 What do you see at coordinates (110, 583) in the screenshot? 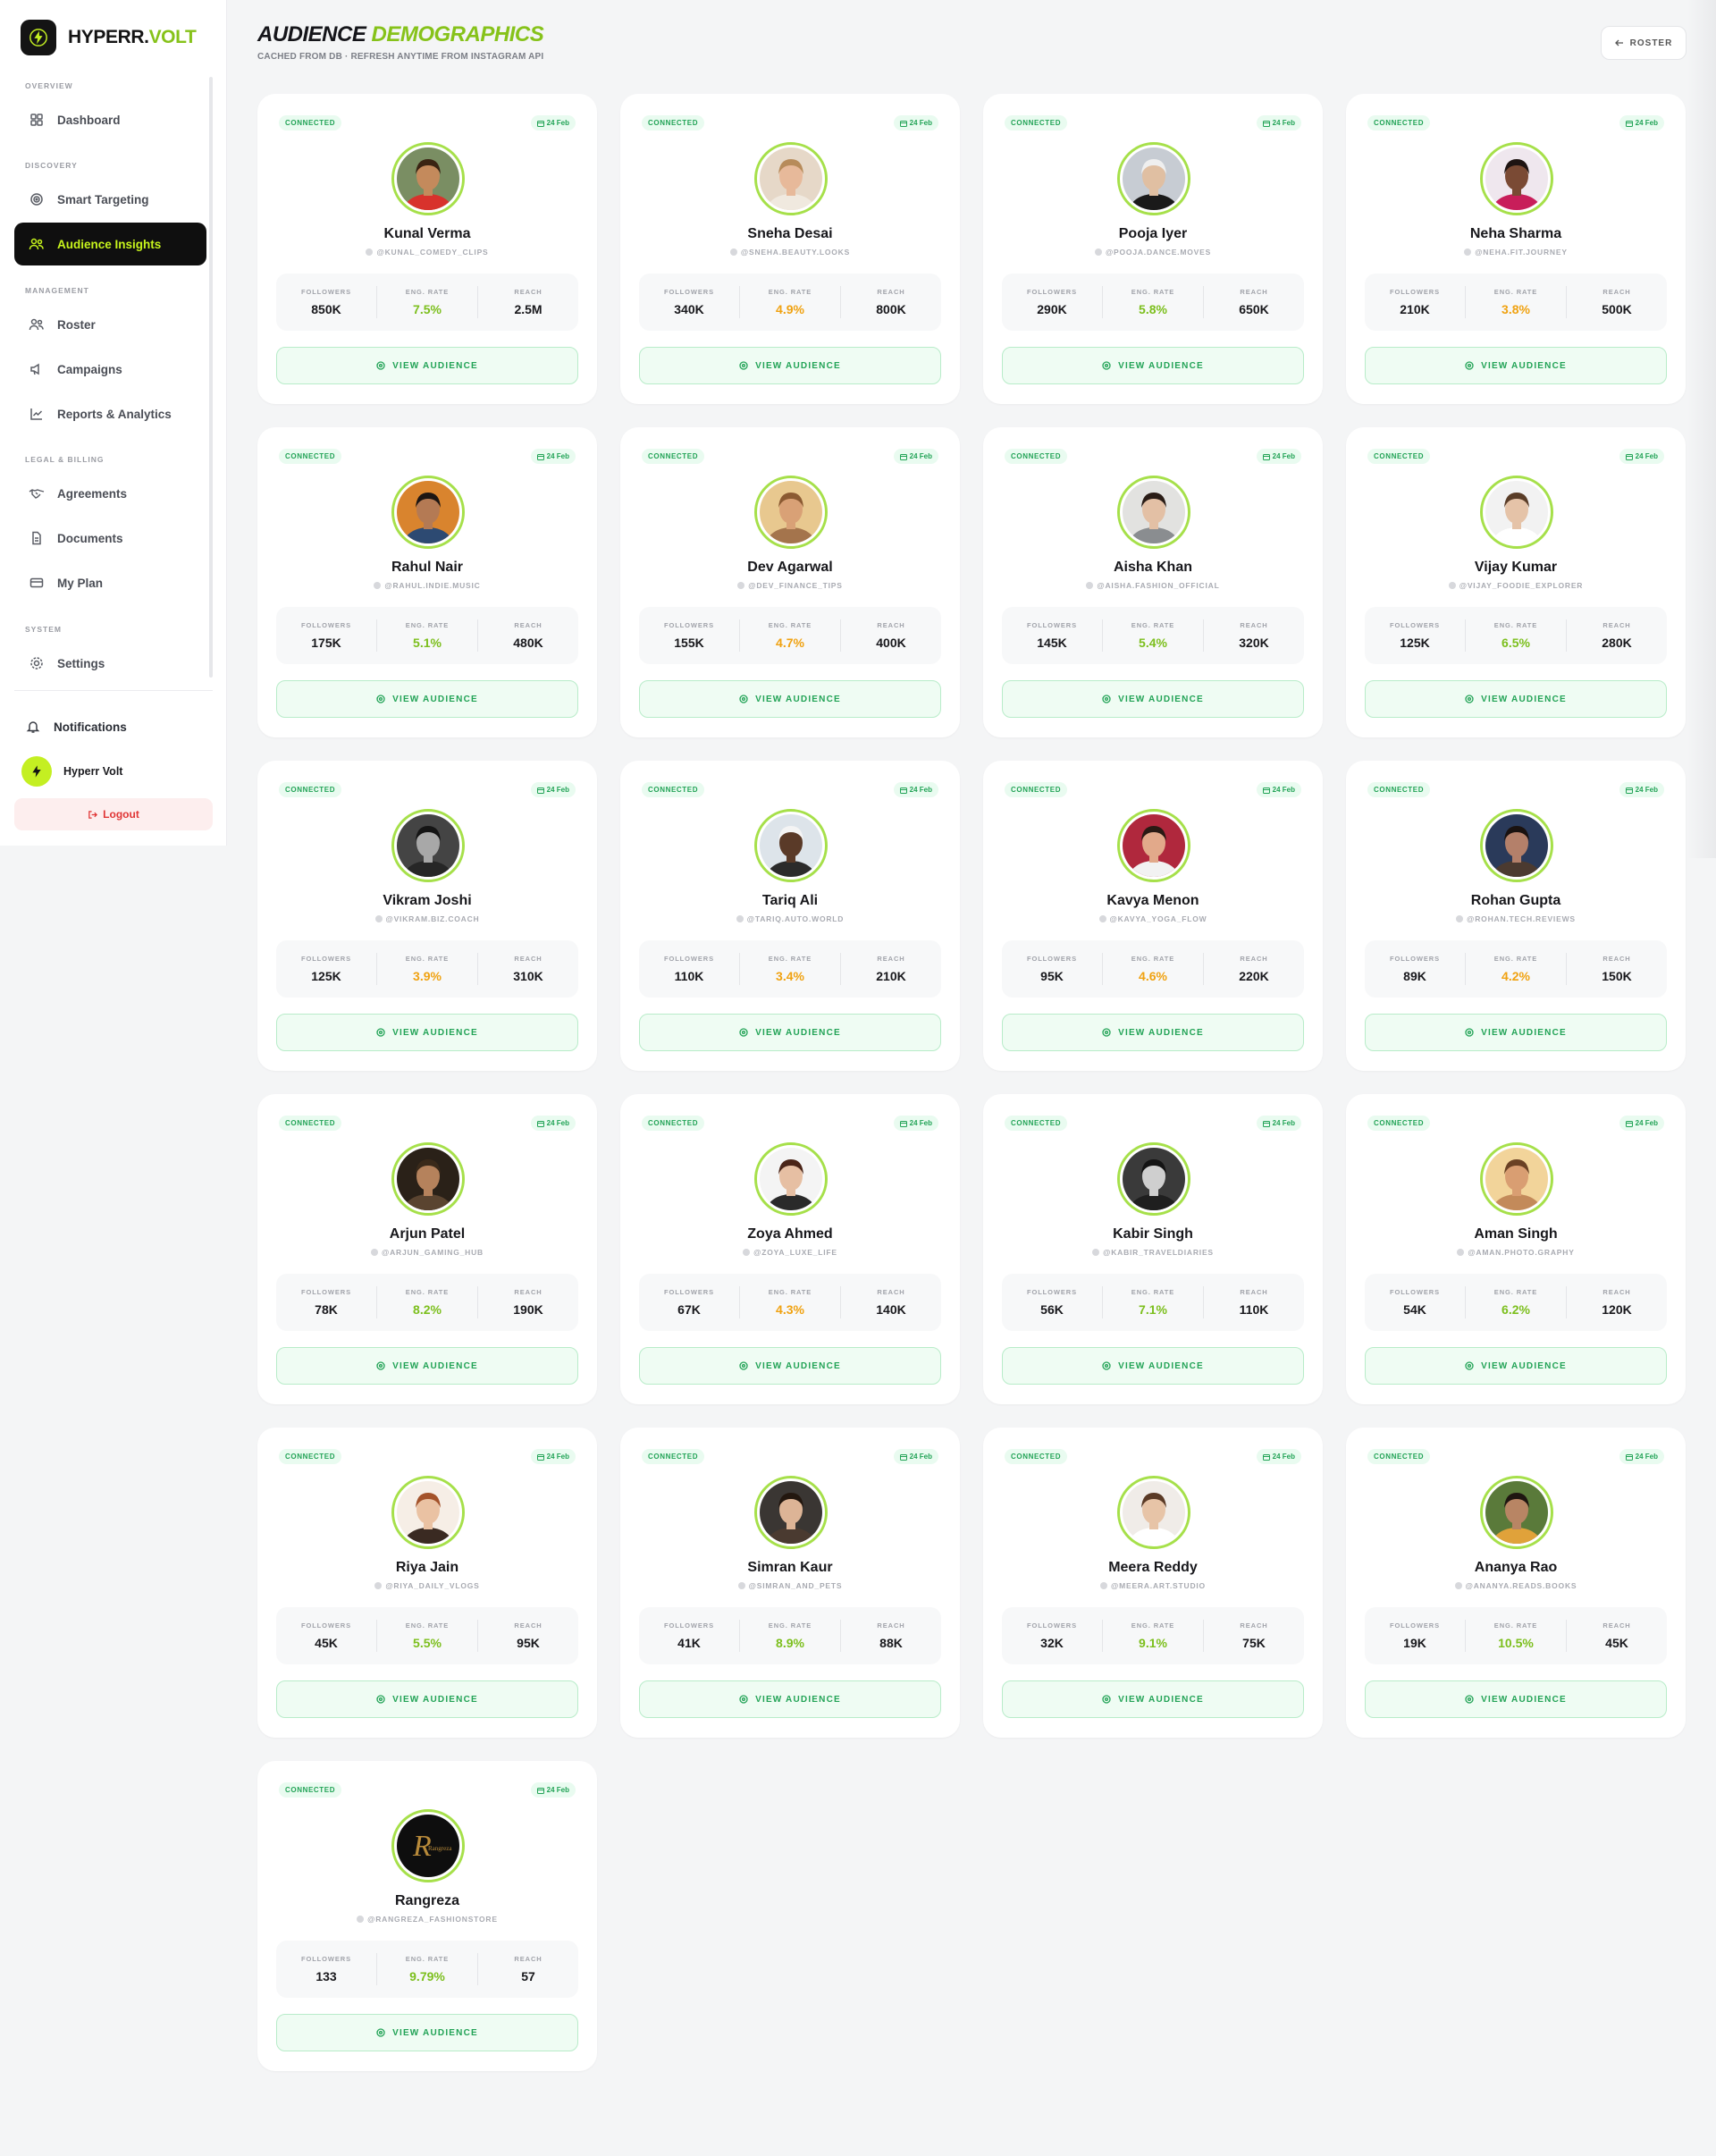
I see `sidebar-item-my-plan: My Plan` at bounding box center [110, 583].